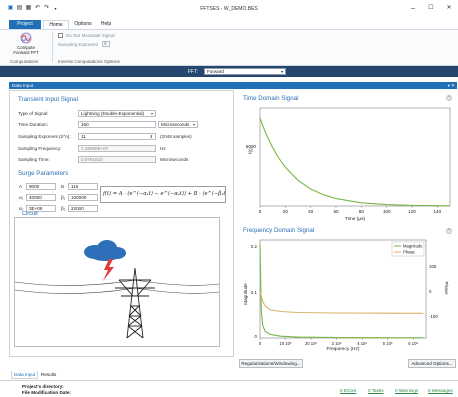 This screenshot has height=397, width=458. What do you see at coordinates (26, 38) in the screenshot?
I see `fft-icon` at bounding box center [26, 38].